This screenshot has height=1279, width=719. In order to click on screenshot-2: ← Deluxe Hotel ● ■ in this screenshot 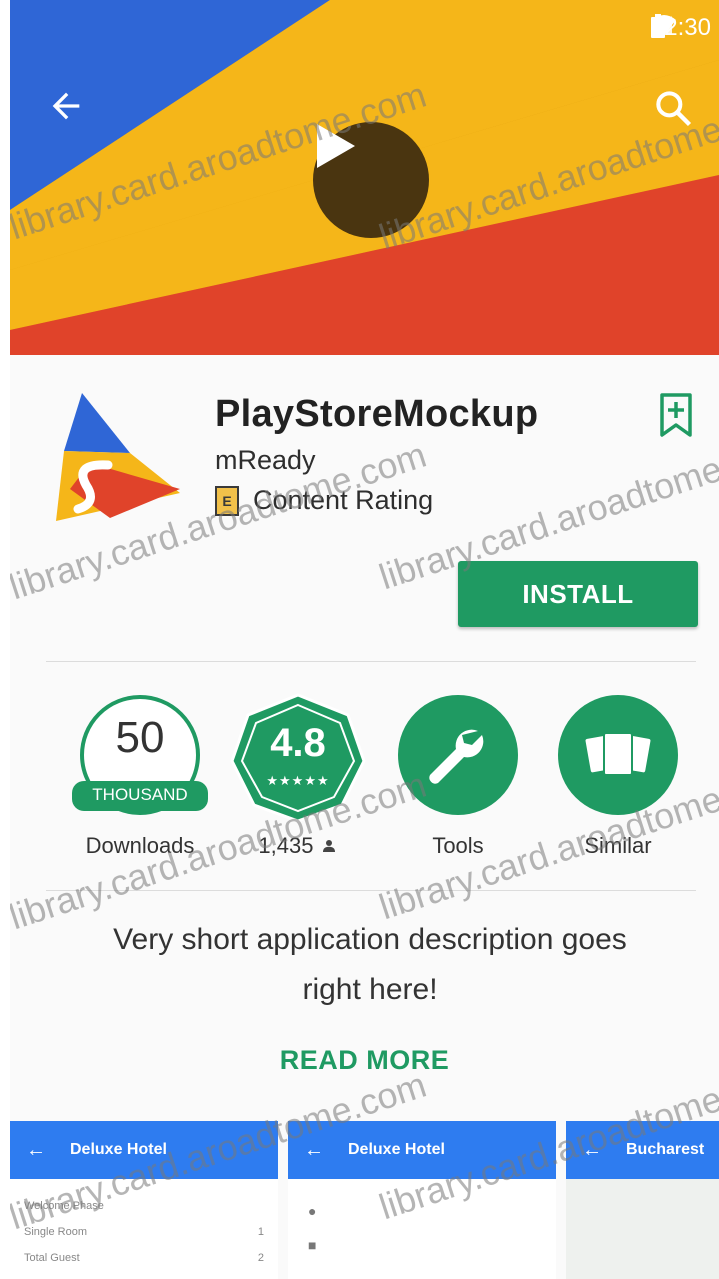, I will do `click(422, 1200)`.